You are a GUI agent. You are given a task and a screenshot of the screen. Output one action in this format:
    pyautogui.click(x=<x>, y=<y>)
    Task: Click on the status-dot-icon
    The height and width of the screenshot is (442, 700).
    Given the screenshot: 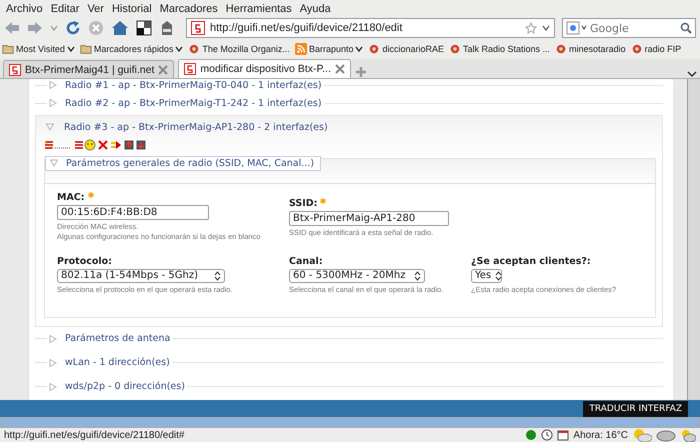 What is the action you would take?
    pyautogui.click(x=531, y=435)
    